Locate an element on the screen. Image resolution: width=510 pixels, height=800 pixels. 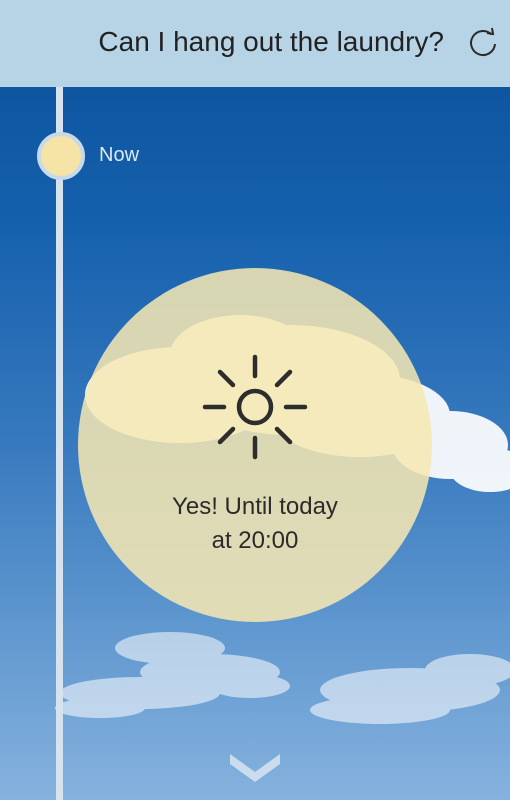
timeline-now-label: Now is located at coordinates (119, 155).